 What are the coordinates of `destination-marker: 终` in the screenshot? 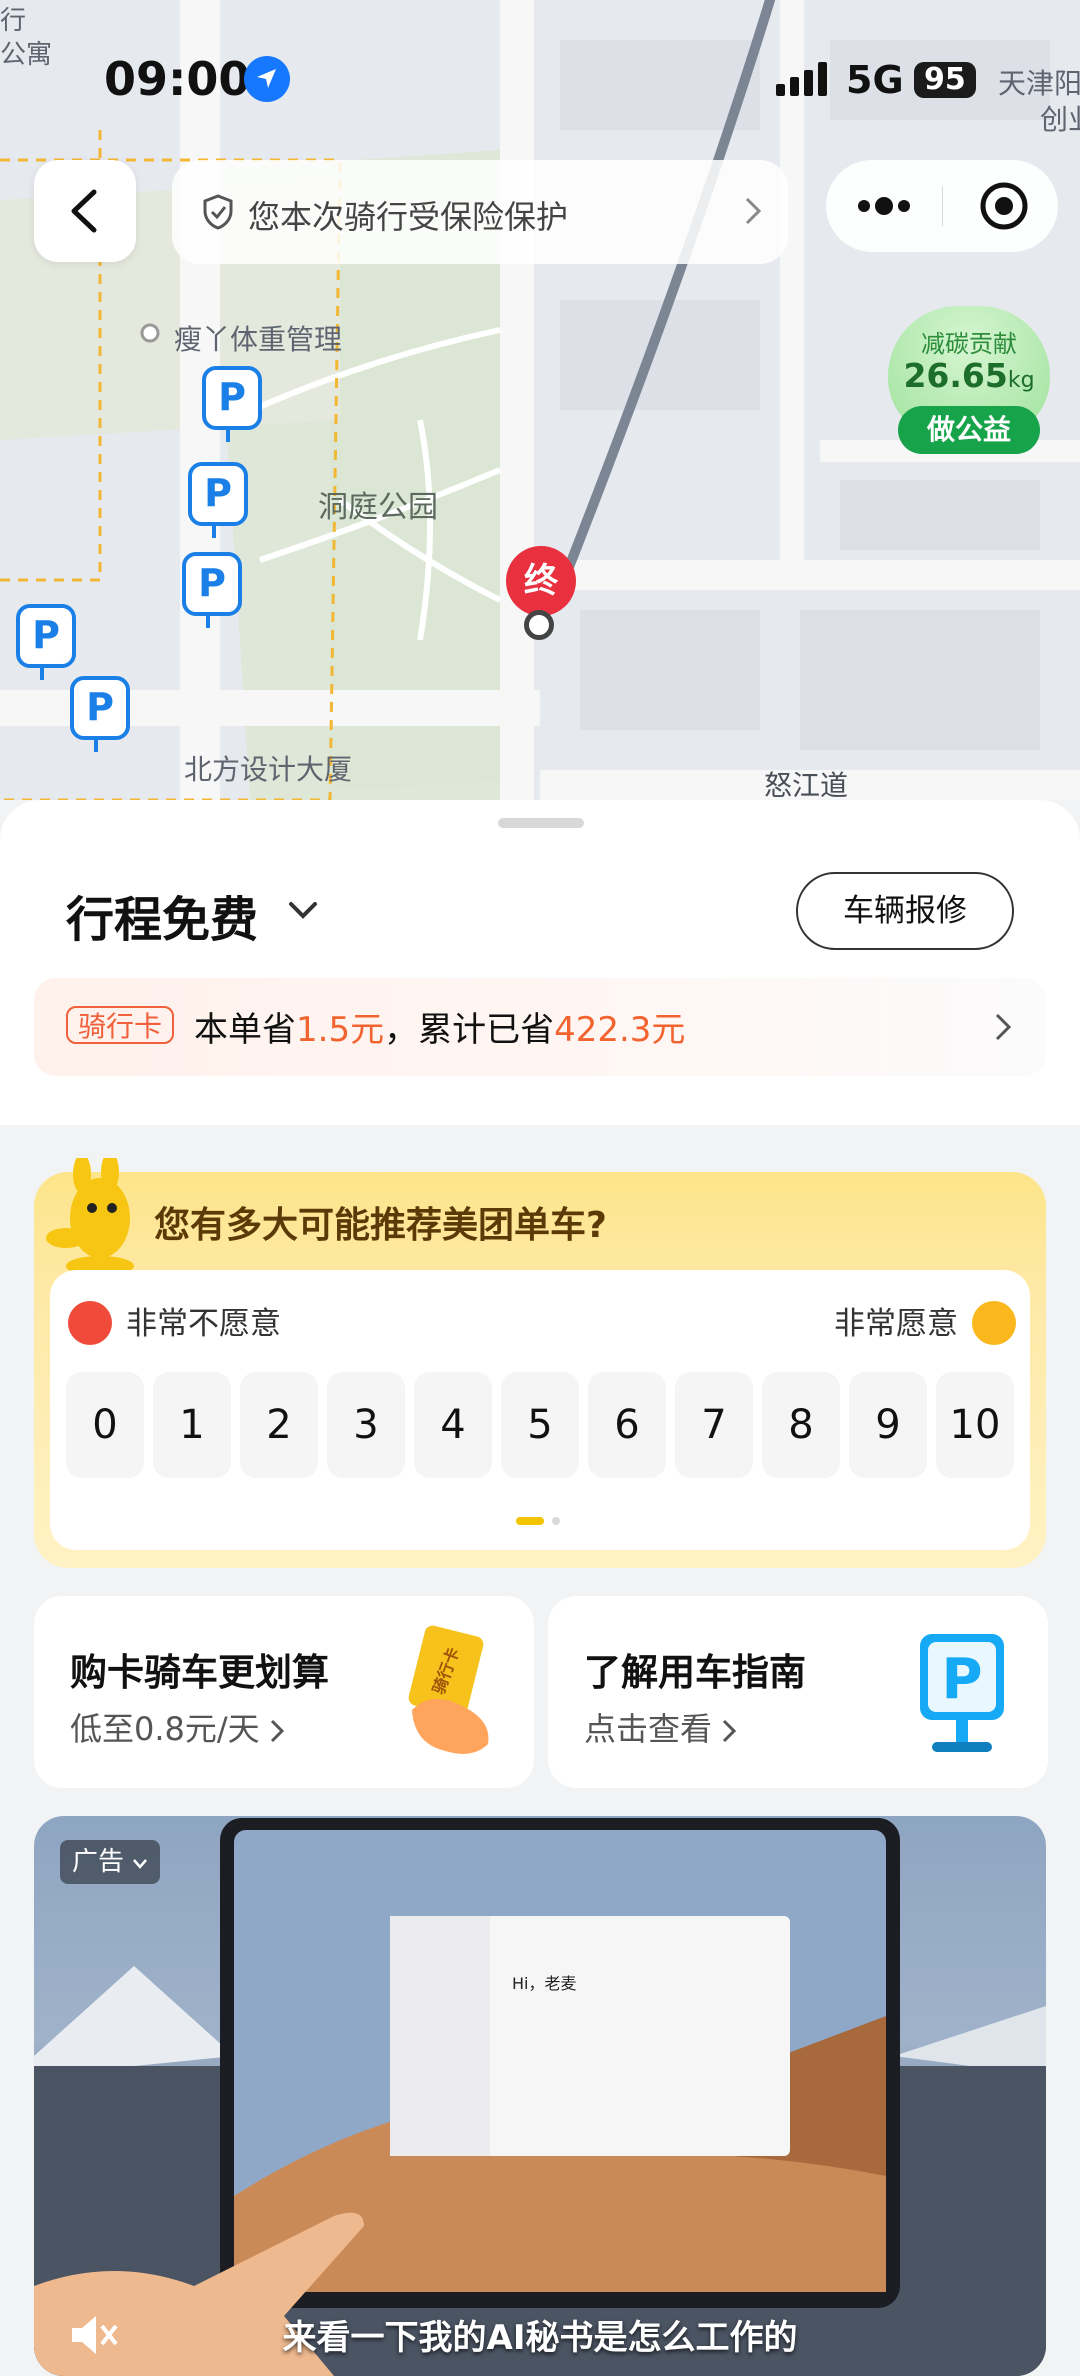 It's located at (541, 584).